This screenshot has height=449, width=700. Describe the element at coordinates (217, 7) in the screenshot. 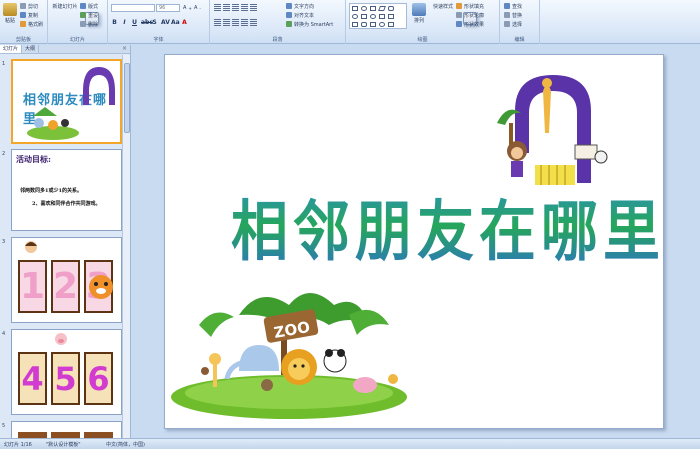

I see `bullets-icon` at that location.